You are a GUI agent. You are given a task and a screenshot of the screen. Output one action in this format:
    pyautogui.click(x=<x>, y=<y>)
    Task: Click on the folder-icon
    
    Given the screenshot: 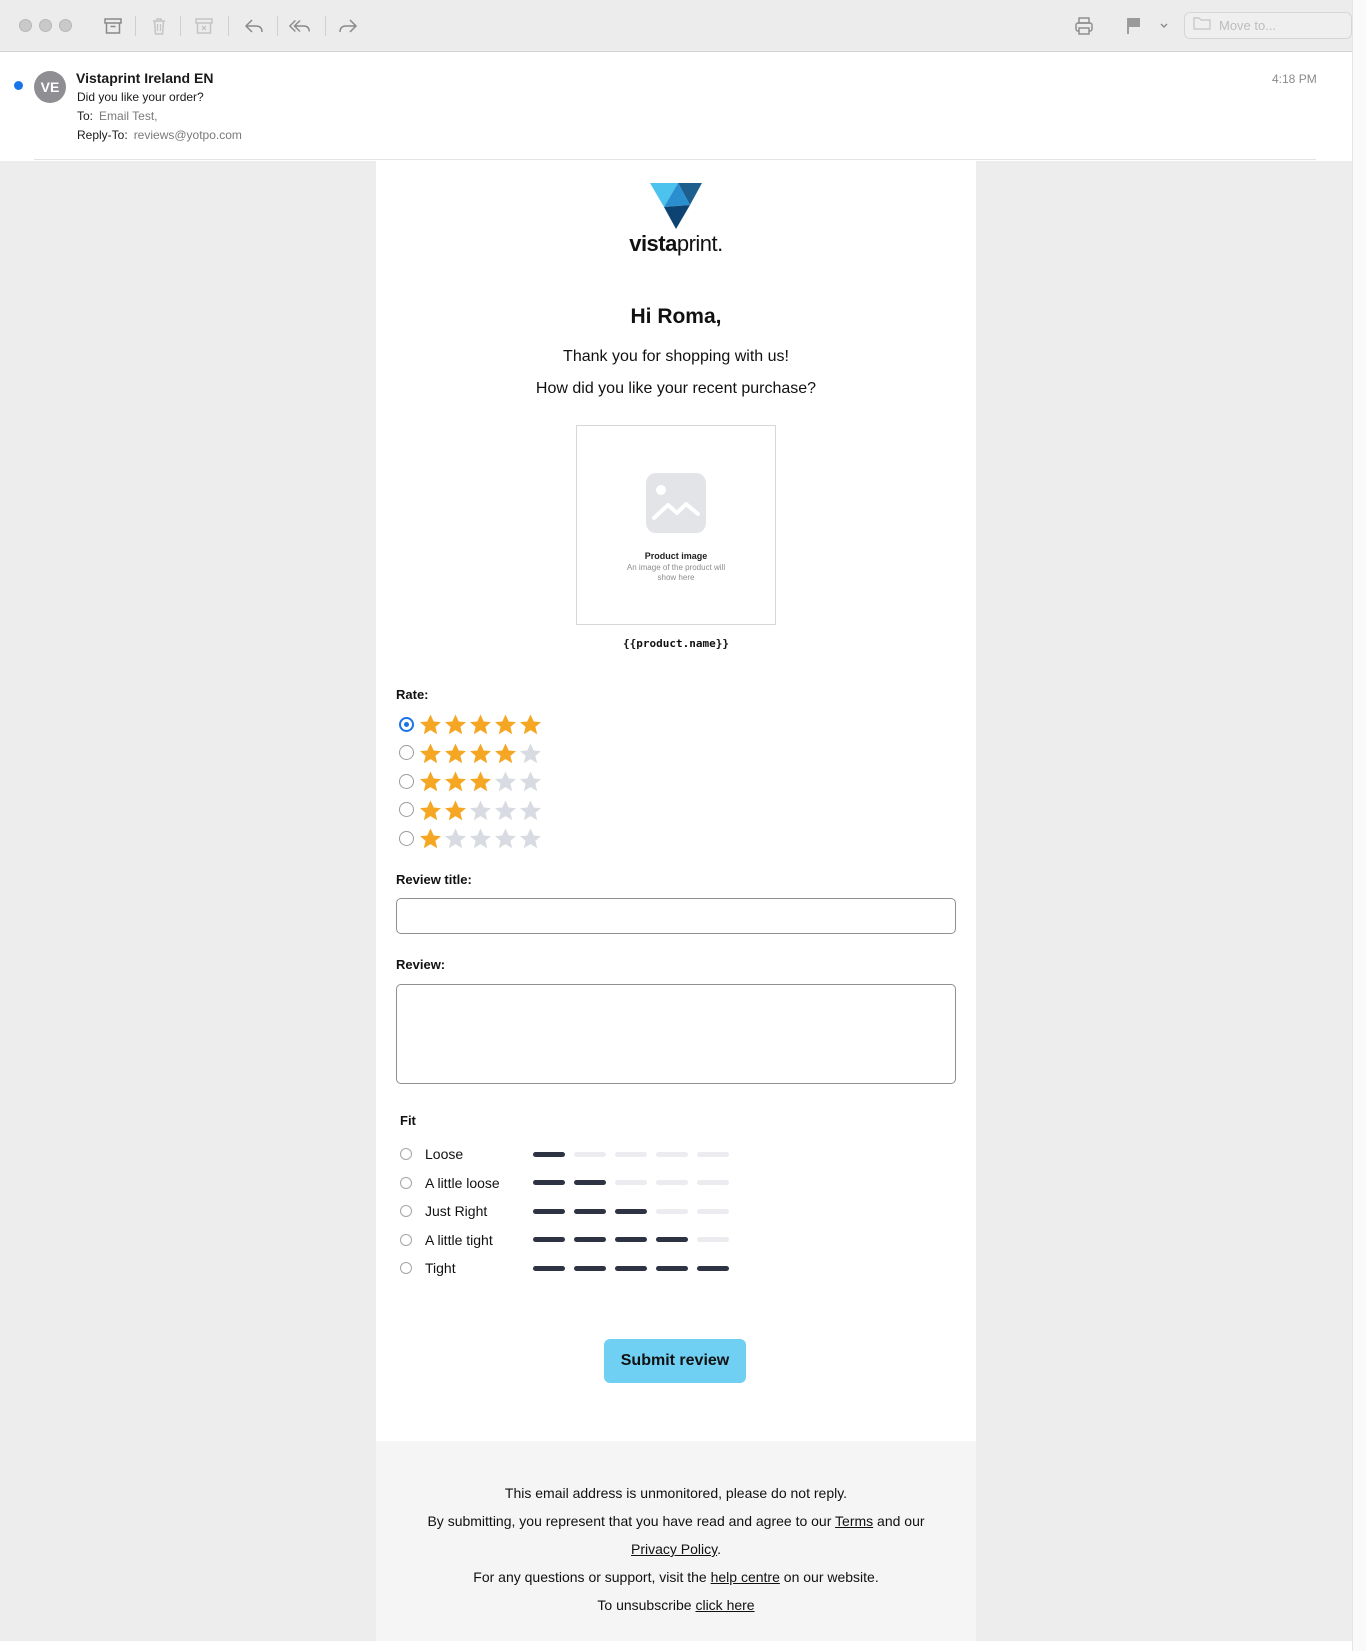 What is the action you would take?
    pyautogui.click(x=1202, y=25)
    